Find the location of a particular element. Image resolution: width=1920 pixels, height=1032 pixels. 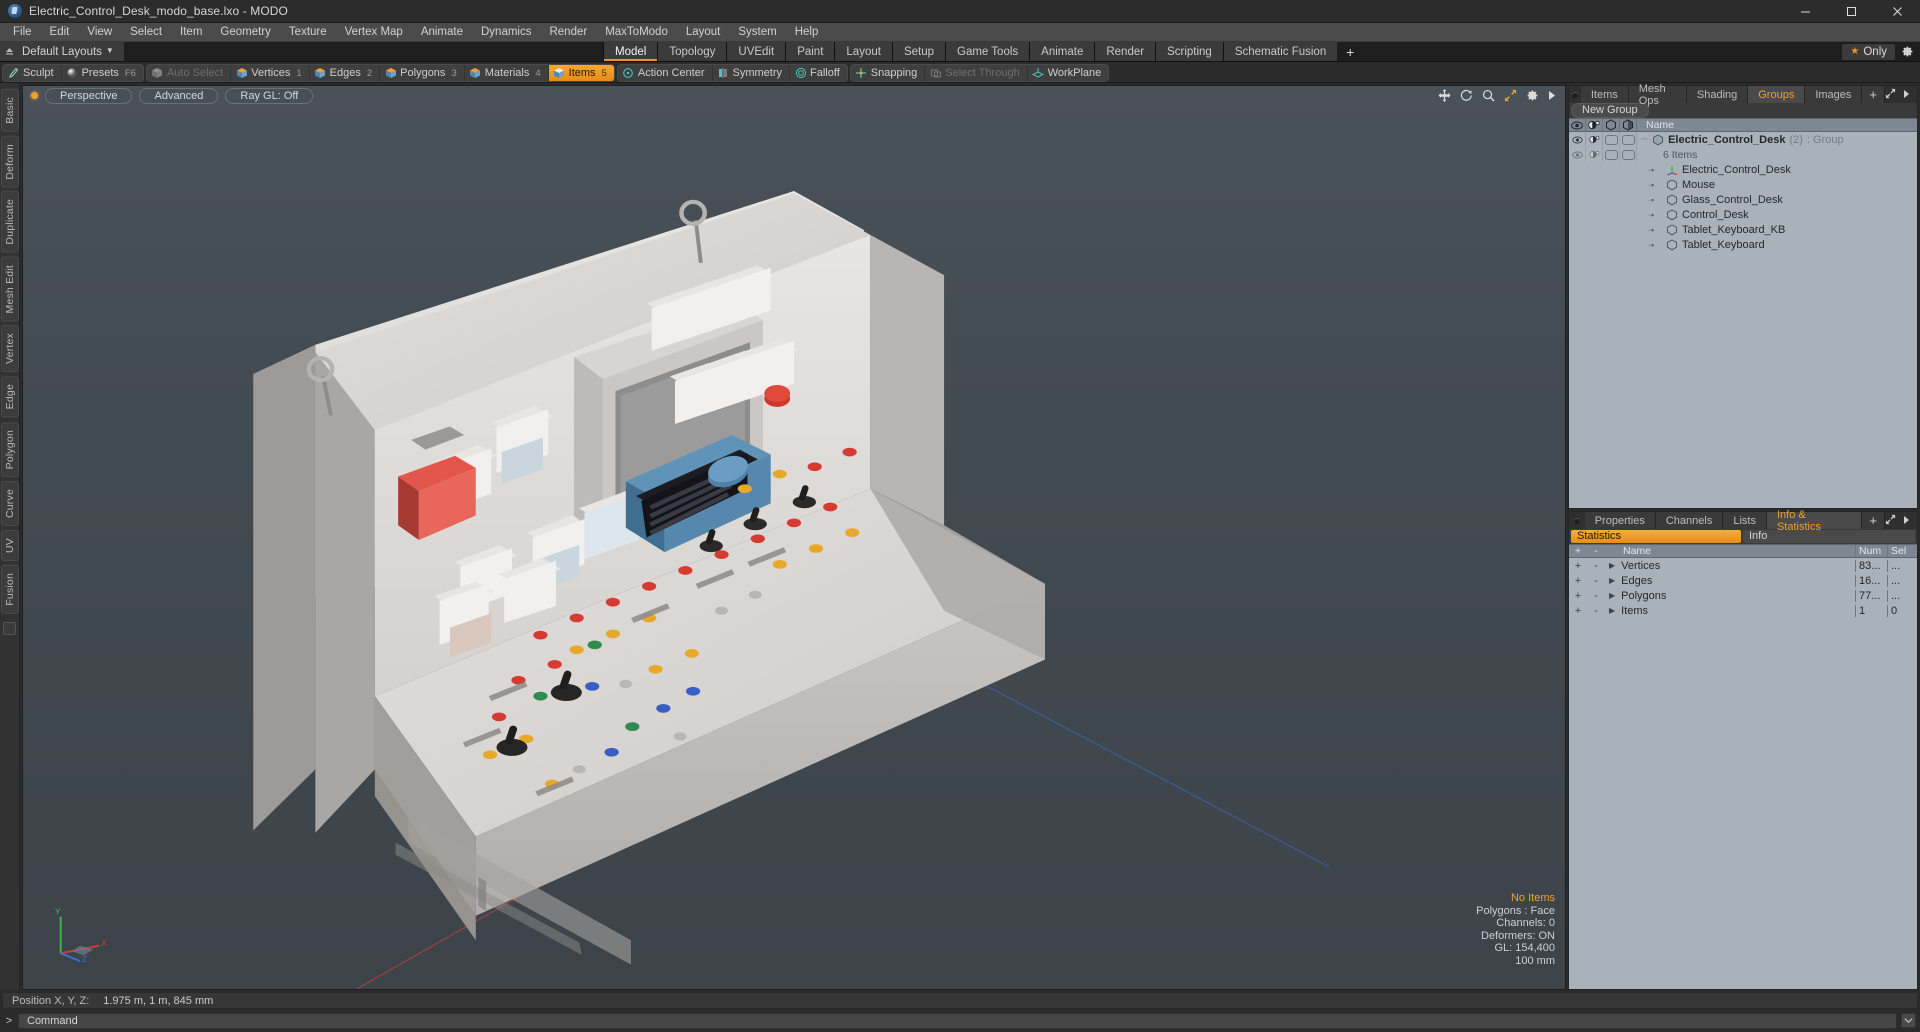

row-eye-icon is located at coordinates (1577, 139).